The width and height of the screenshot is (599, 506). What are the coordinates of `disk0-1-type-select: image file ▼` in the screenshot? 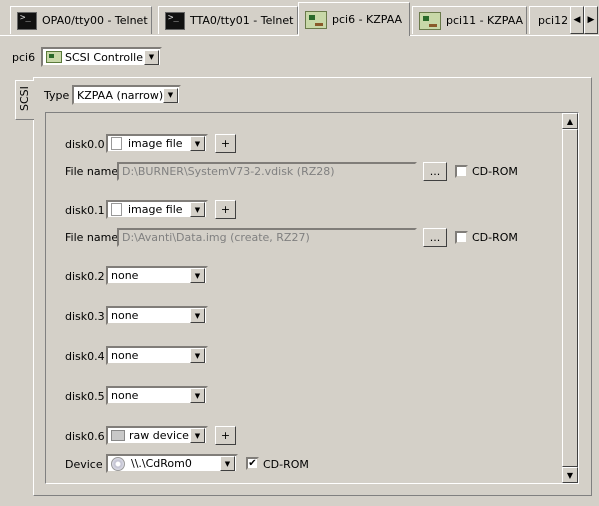 It's located at (157, 209).